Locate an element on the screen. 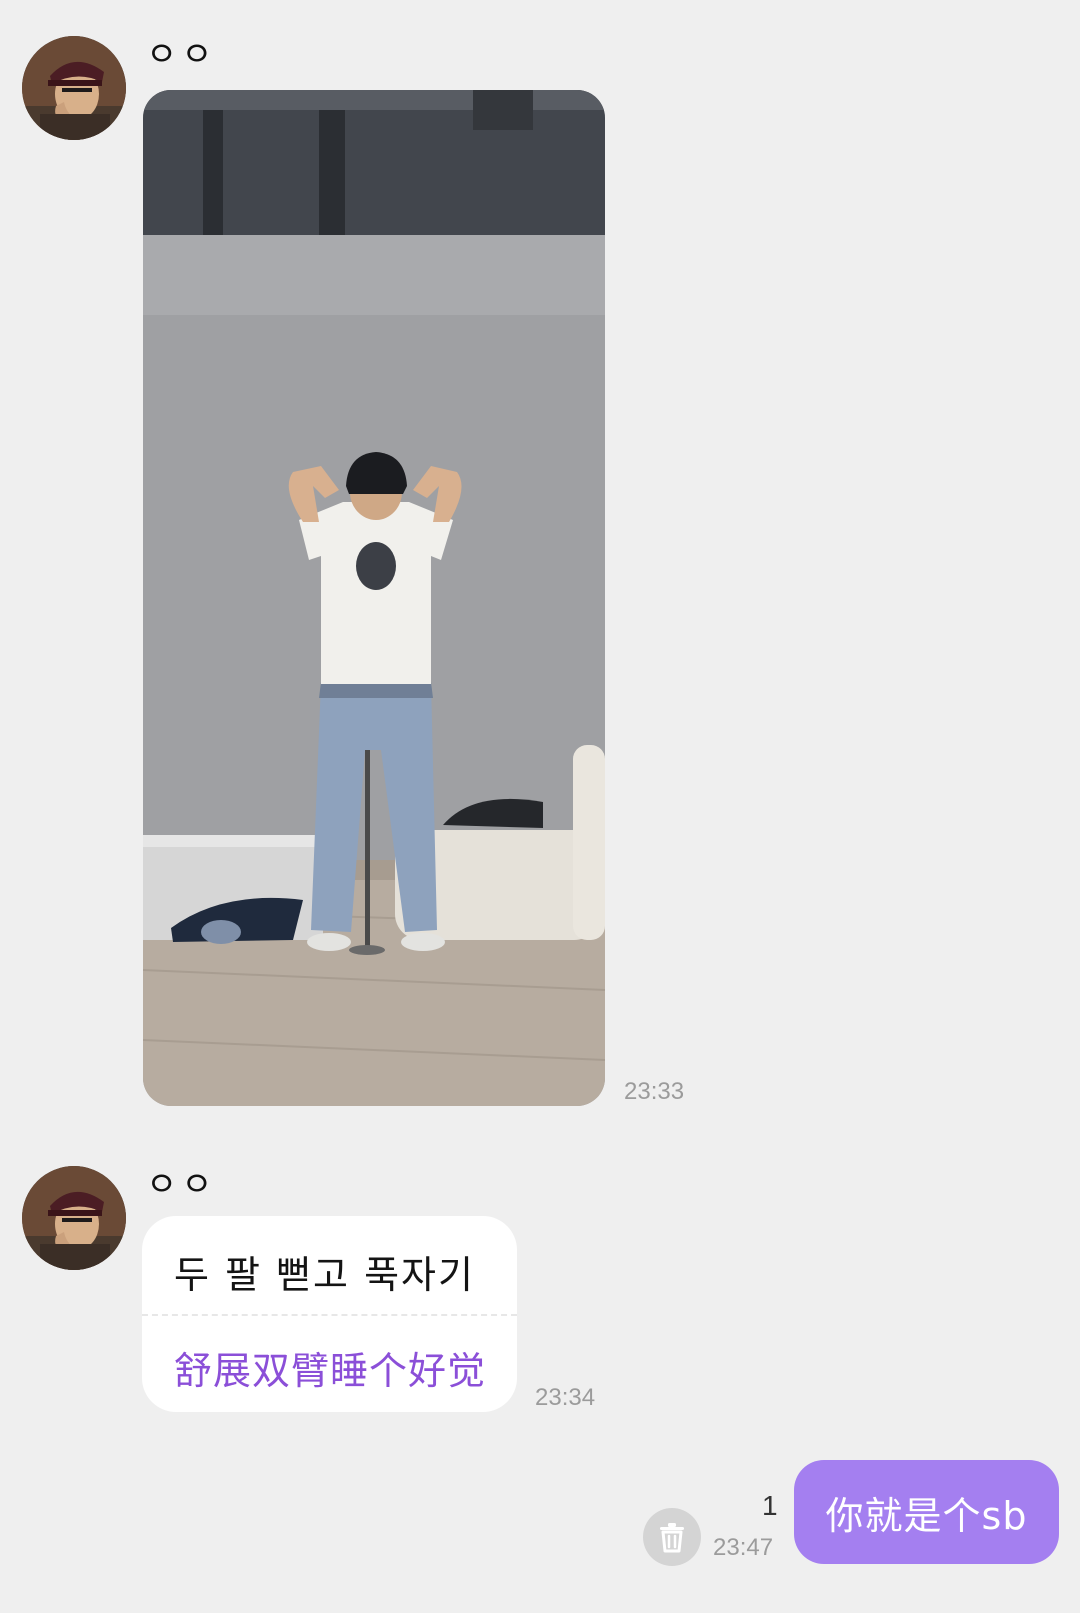  message-timestamp: 23:34 is located at coordinates (565, 1397).